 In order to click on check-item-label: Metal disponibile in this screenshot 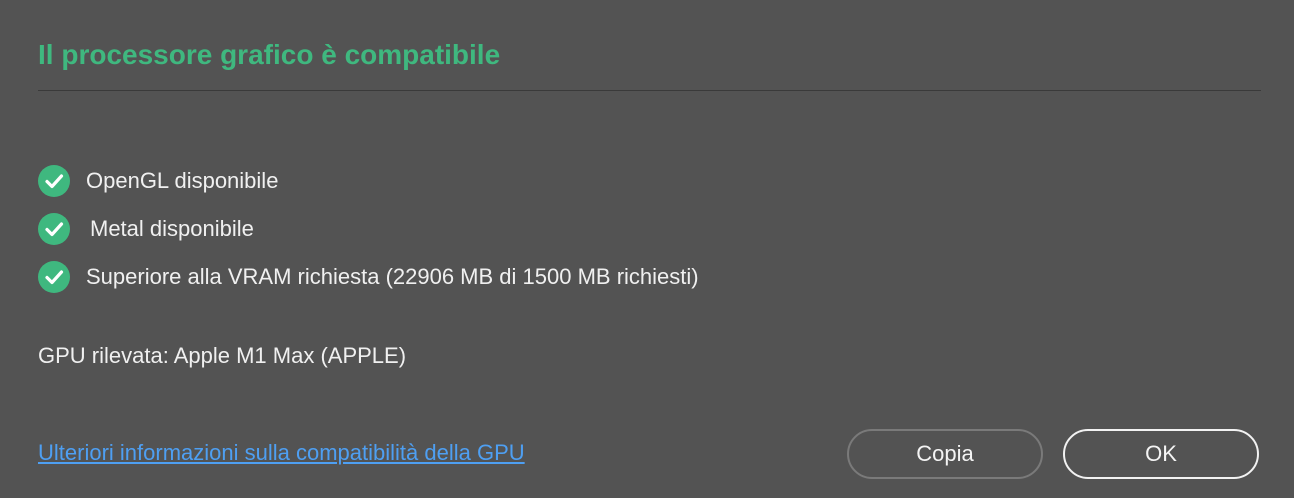, I will do `click(172, 228)`.